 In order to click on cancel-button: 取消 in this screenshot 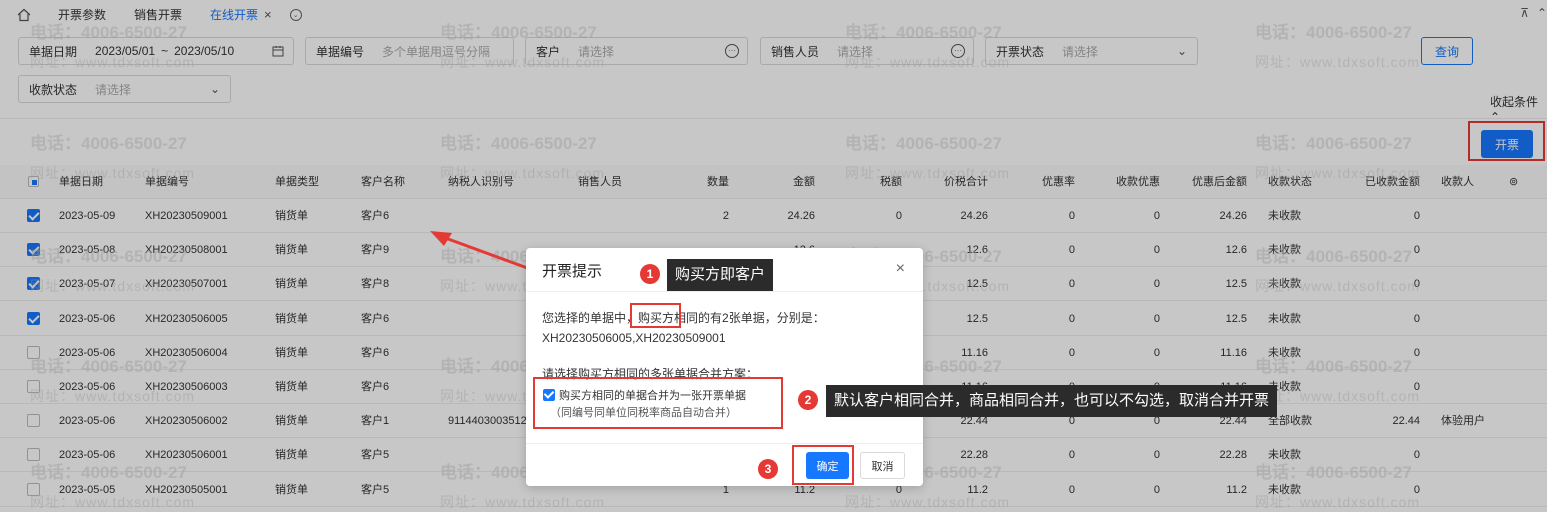, I will do `click(882, 465)`.